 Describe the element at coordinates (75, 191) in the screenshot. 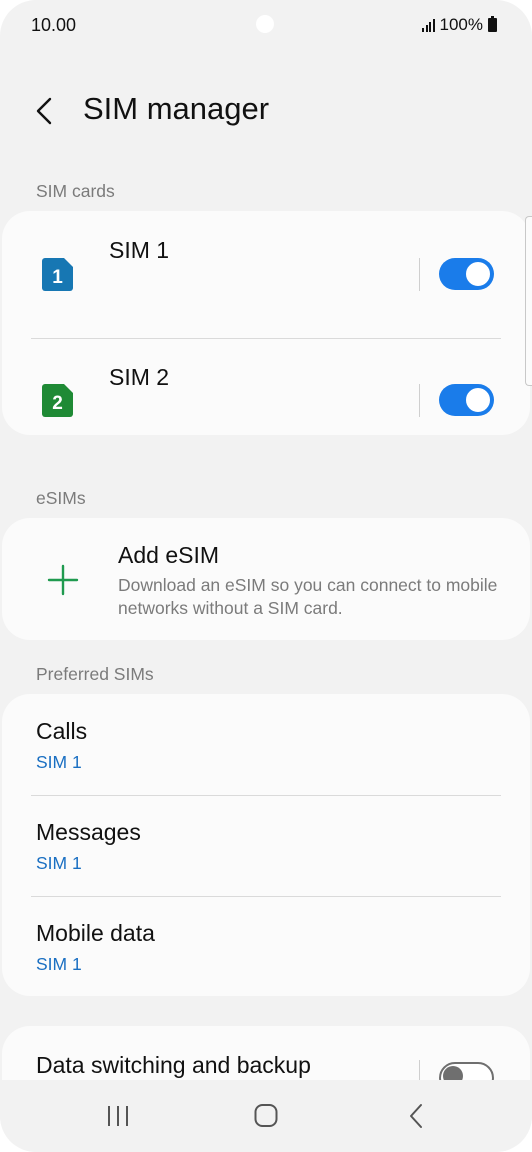

I see `section-label-sim-cards: SIM cards` at that location.